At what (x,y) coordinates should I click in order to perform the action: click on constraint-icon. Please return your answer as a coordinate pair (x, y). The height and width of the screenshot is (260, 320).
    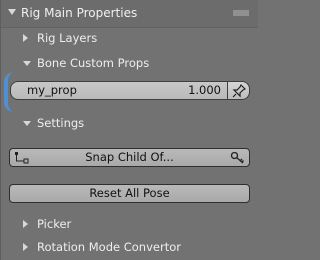
    Looking at the image, I should click on (22, 158).